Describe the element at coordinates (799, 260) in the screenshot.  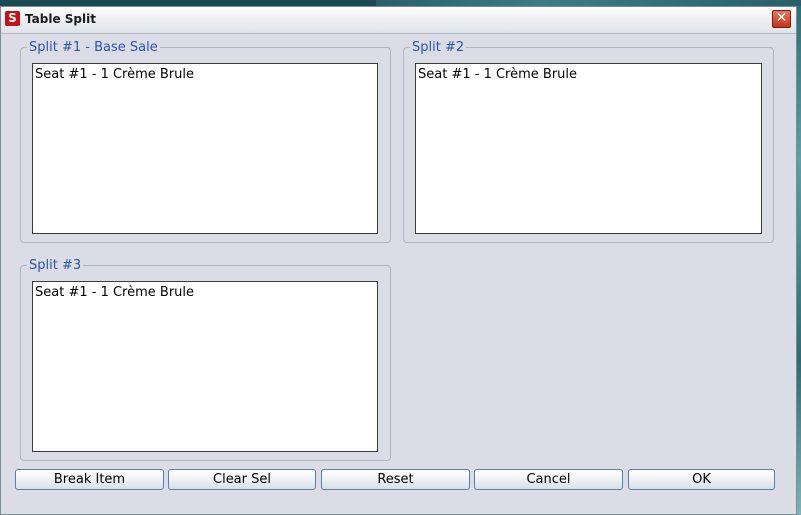
I see `desktop-background-edge` at that location.